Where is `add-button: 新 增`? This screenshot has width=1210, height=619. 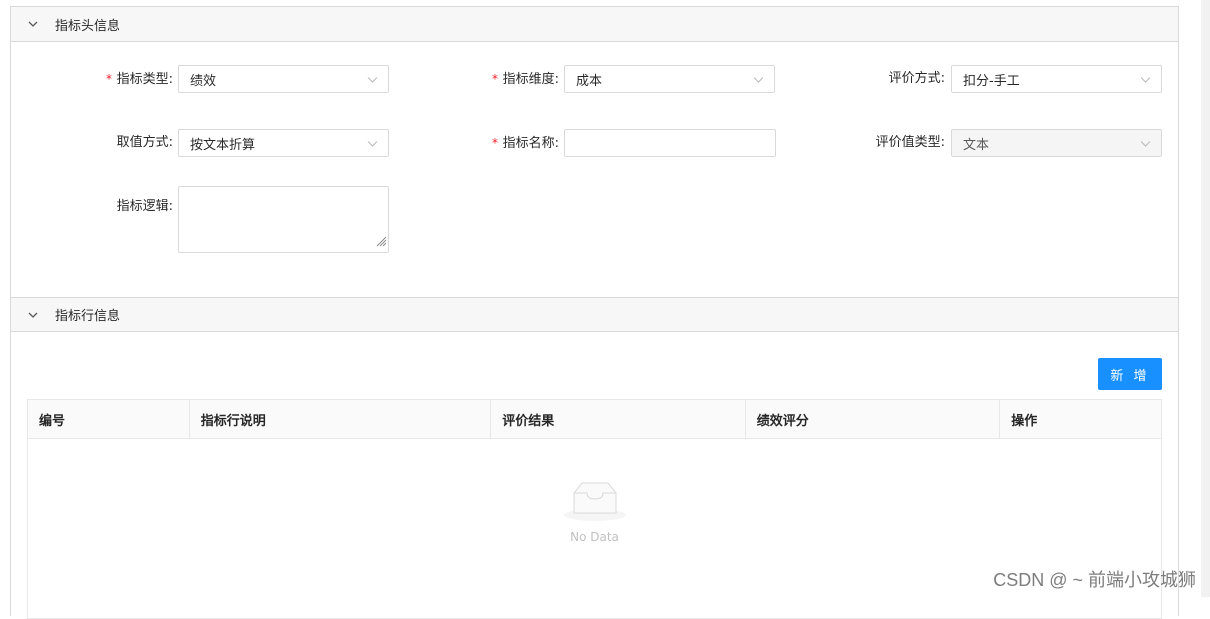 add-button: 新 增 is located at coordinates (1130, 374).